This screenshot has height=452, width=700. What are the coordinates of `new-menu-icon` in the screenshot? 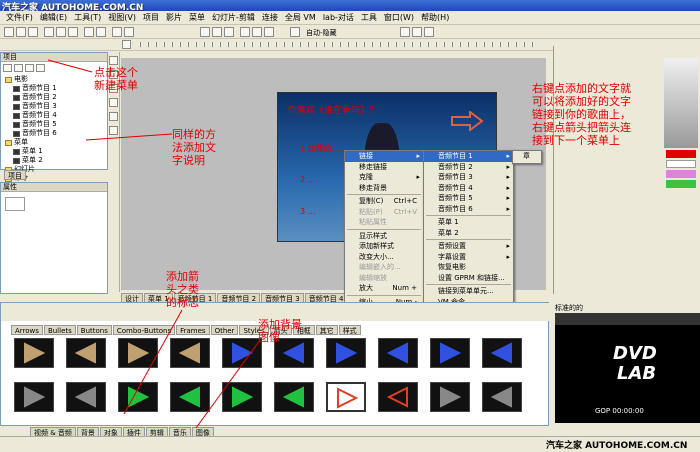 It's located at (7, 68).